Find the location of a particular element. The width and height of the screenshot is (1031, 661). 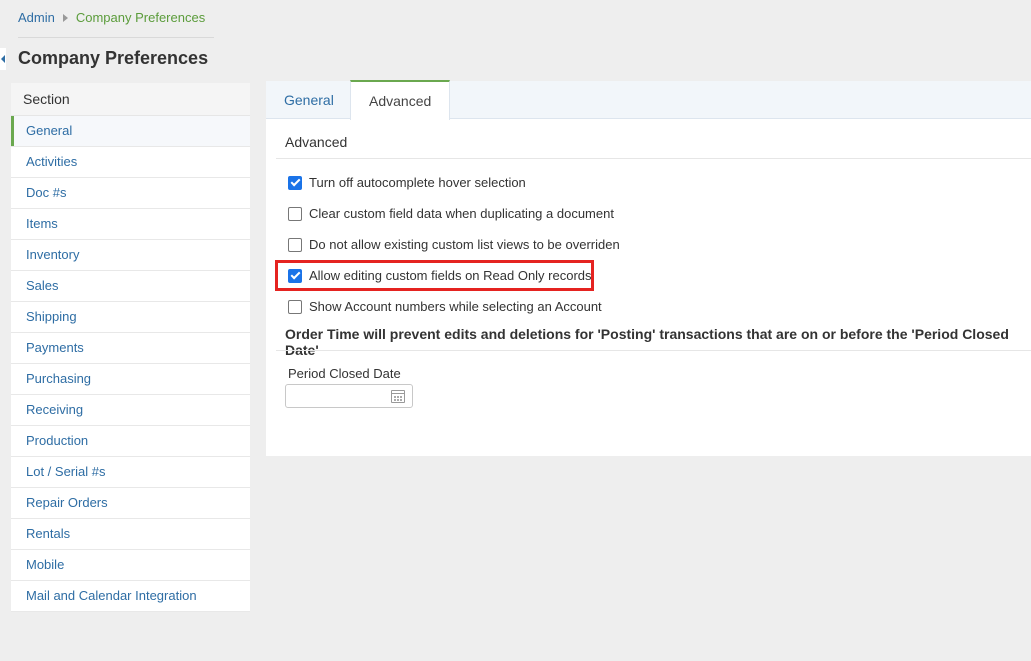

sidebar-header: Section is located at coordinates (130, 99).